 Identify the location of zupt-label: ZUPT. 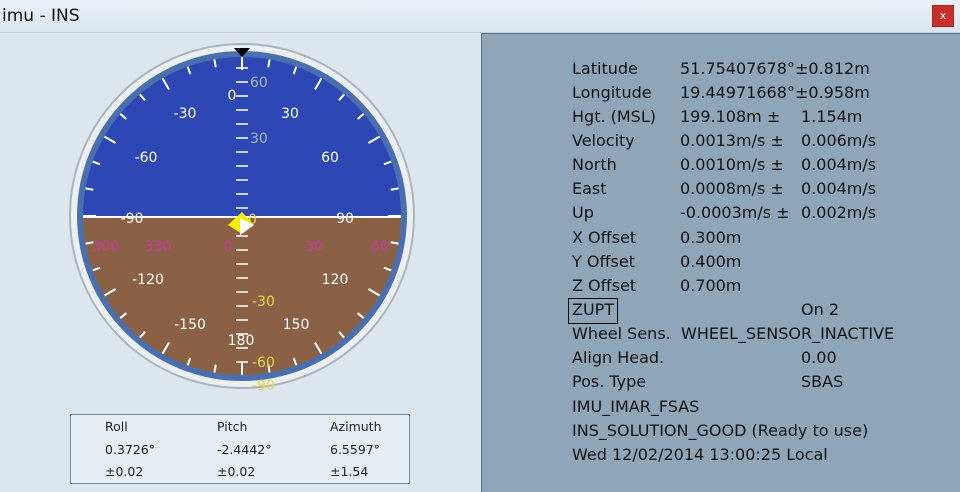
(593, 309).